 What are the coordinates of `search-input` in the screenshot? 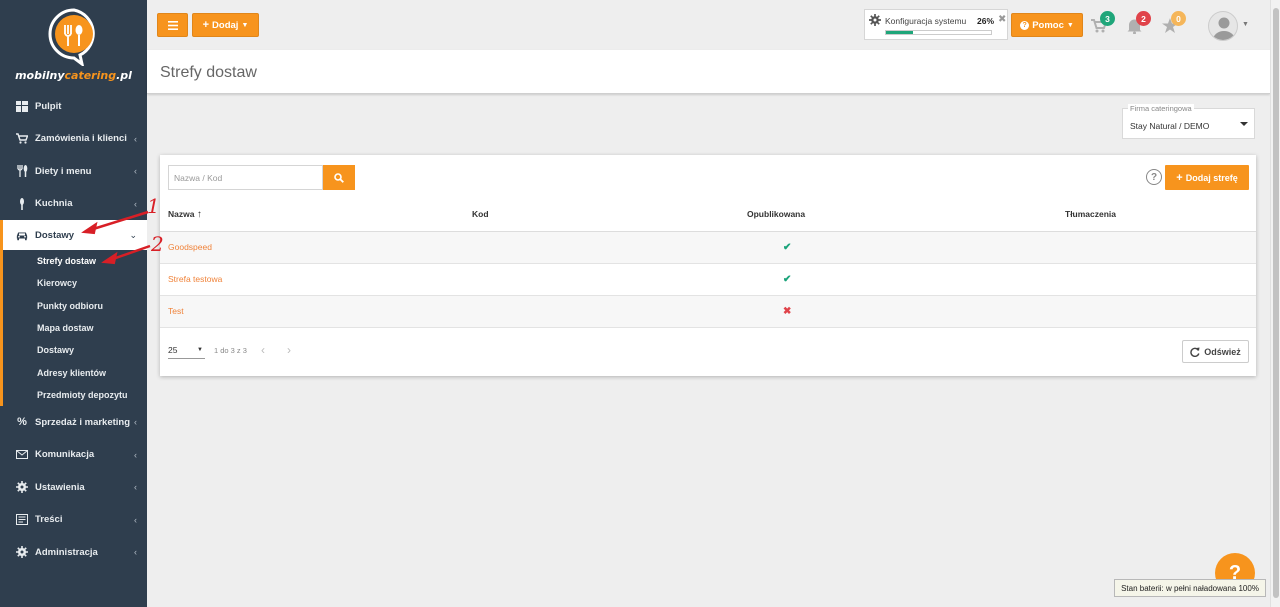 It's located at (245, 177).